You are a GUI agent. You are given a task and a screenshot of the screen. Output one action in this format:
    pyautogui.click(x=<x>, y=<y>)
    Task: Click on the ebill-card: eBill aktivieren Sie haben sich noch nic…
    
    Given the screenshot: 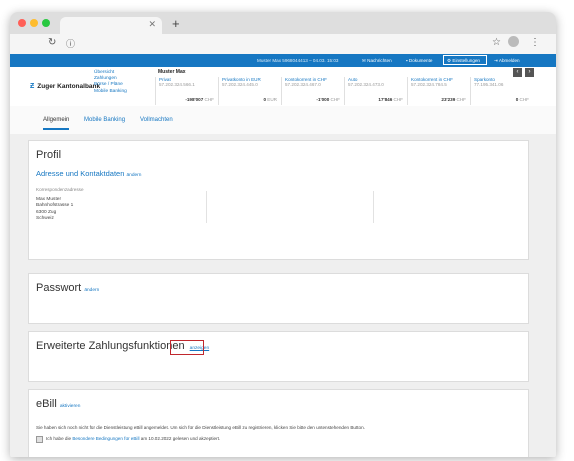 What is the action you would take?
    pyautogui.click(x=278, y=423)
    